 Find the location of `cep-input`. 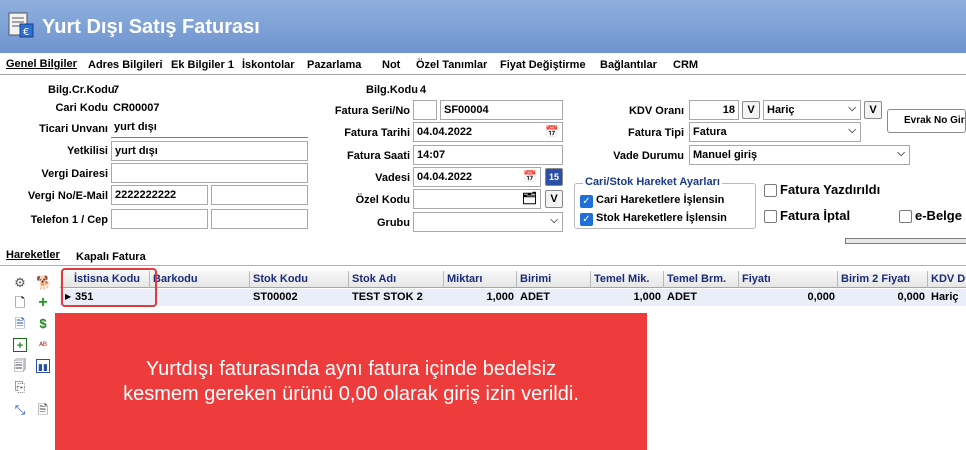

cep-input is located at coordinates (259, 219).